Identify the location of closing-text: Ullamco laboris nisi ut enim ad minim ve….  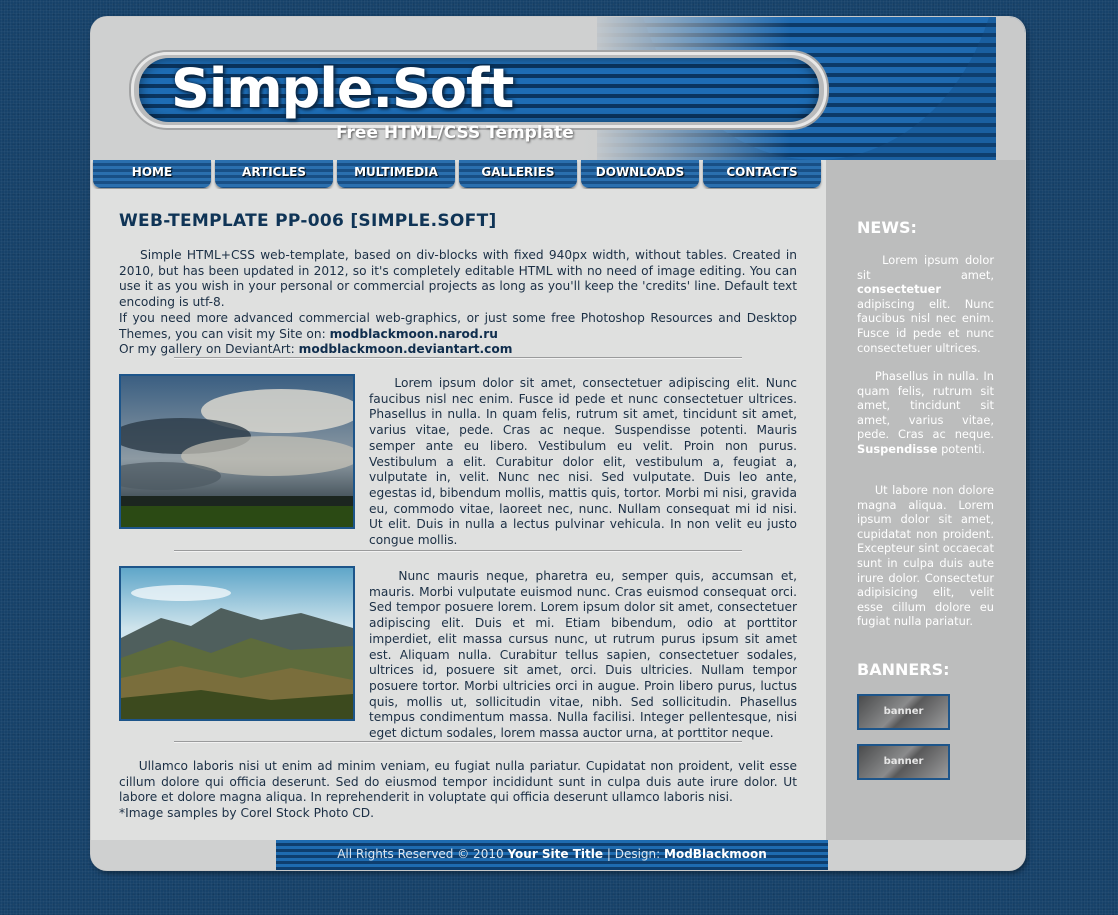
(458, 790).